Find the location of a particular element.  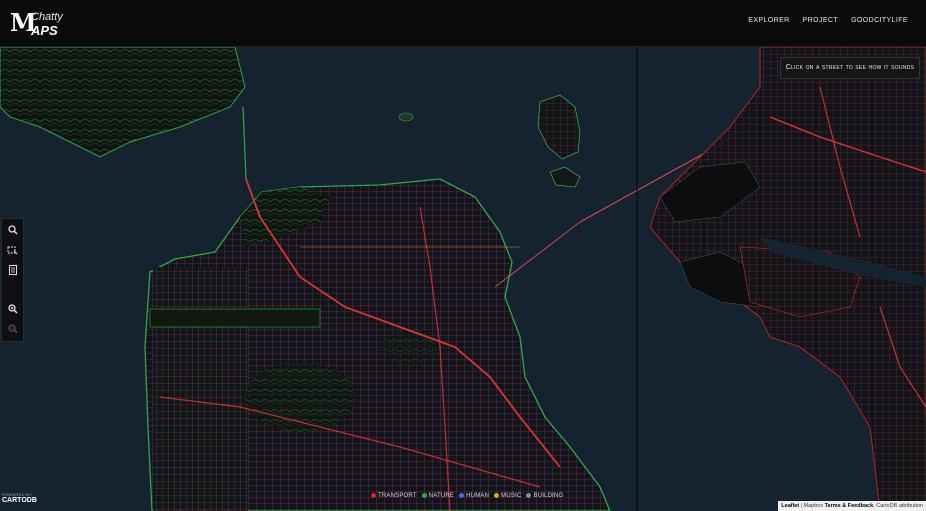

legend-label: NATURE is located at coordinates (441, 495).